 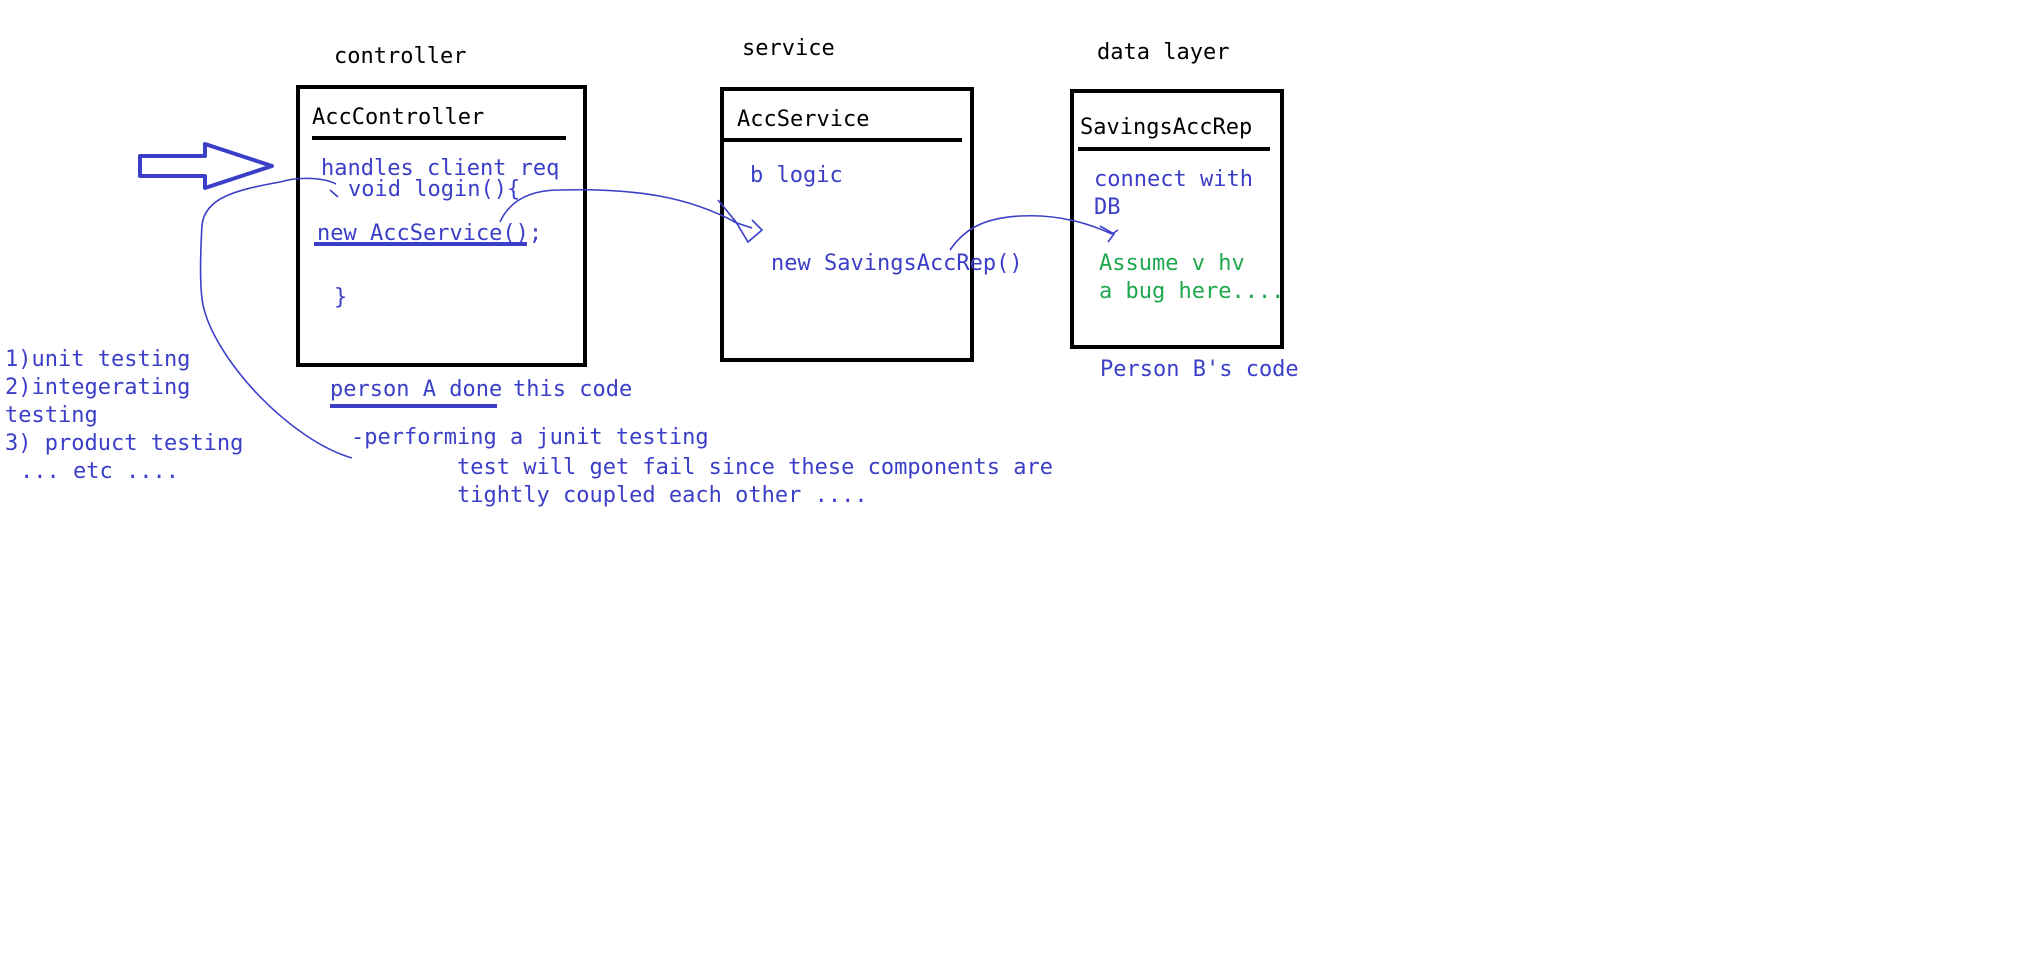 What do you see at coordinates (1172, 263) in the screenshot?
I see `bug-note-line1: Assume v hv` at bounding box center [1172, 263].